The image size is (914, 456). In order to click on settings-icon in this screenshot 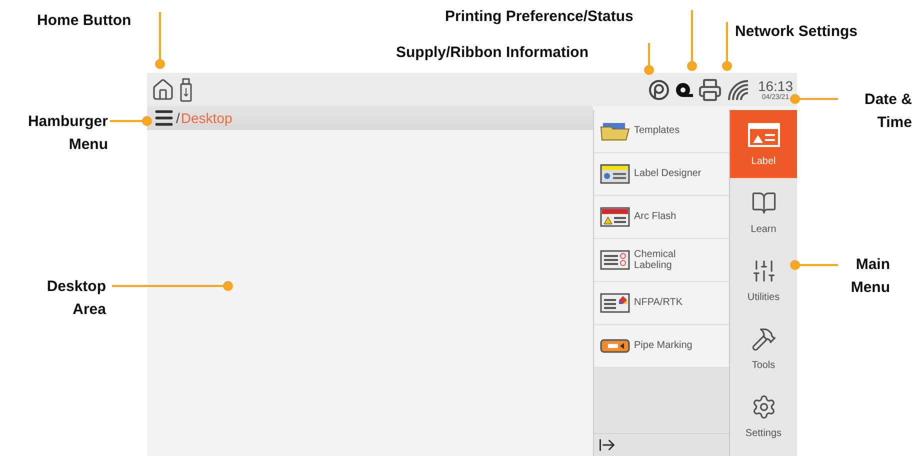, I will do `click(763, 407)`.